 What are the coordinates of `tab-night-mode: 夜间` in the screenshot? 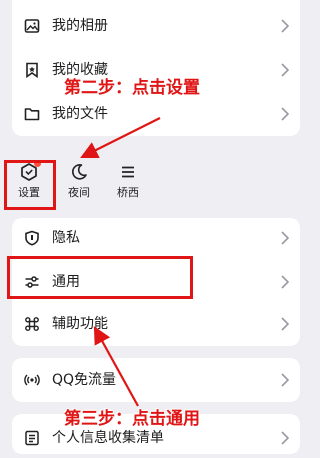 It's located at (79, 181).